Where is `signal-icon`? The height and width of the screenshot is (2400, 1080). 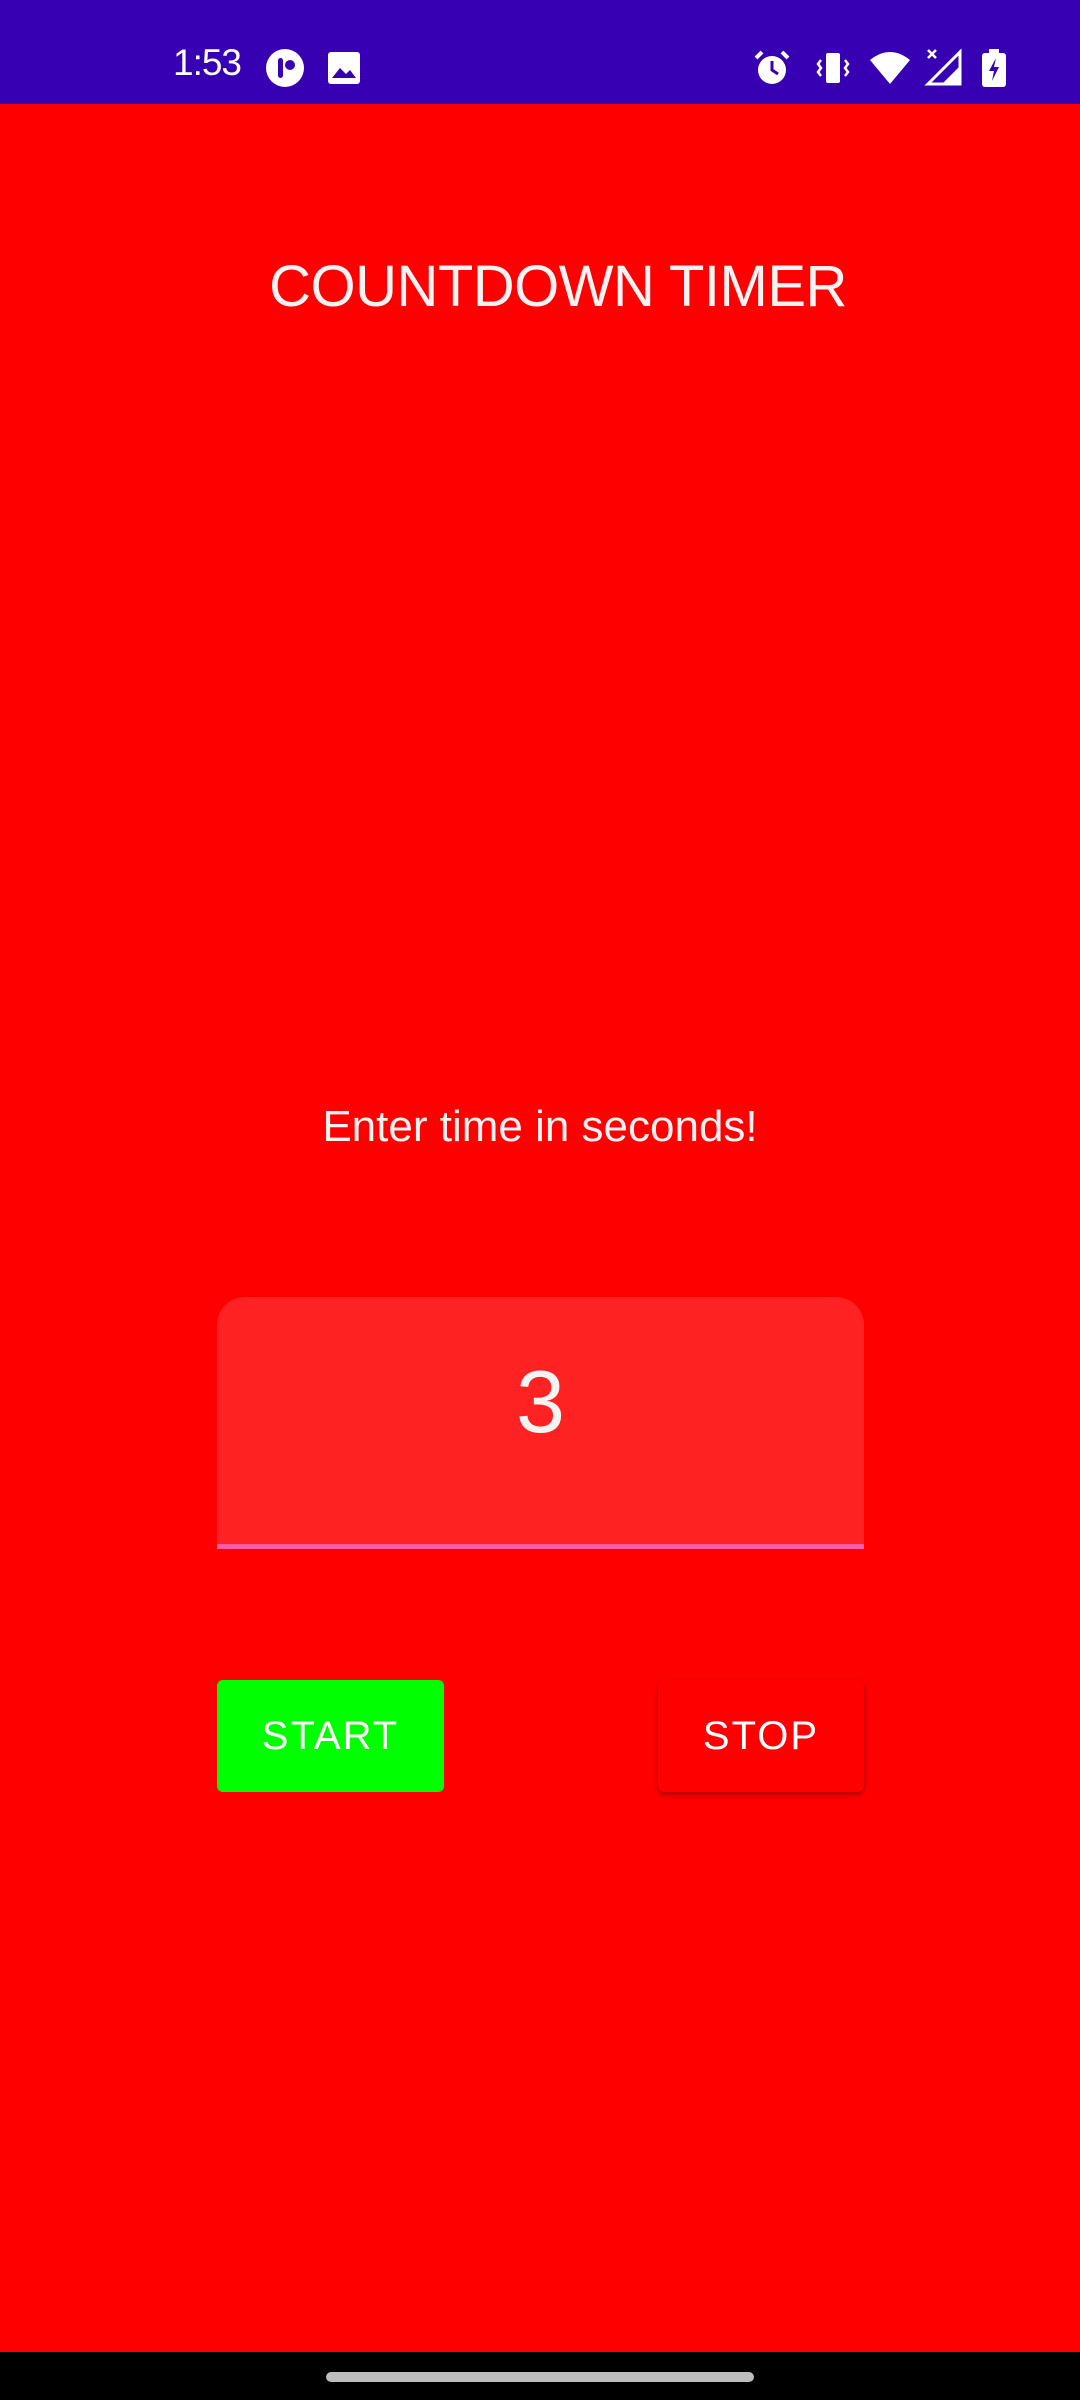
signal-icon is located at coordinates (944, 68).